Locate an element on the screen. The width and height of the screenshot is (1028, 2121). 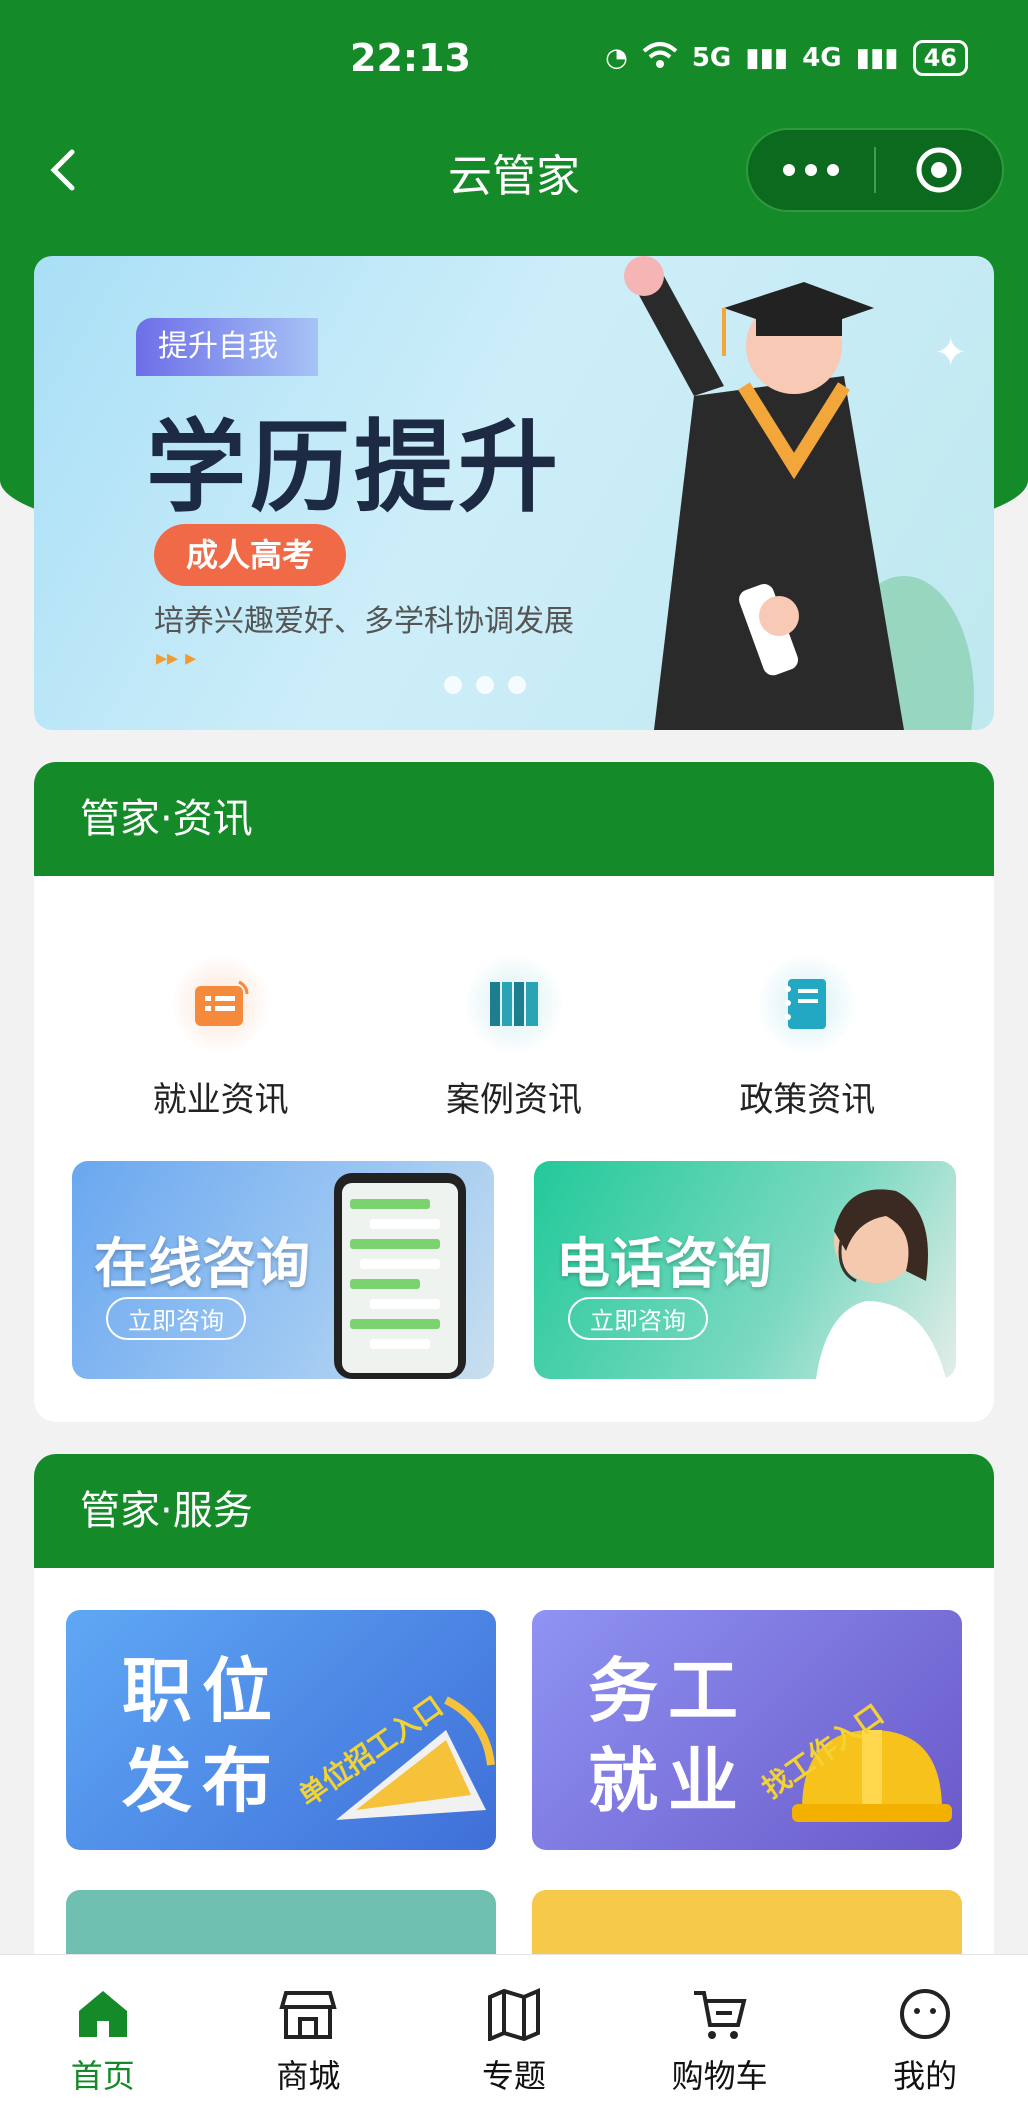
phone-consult-card: 电话咨询 立即咨询 is located at coordinates (745, 1270).